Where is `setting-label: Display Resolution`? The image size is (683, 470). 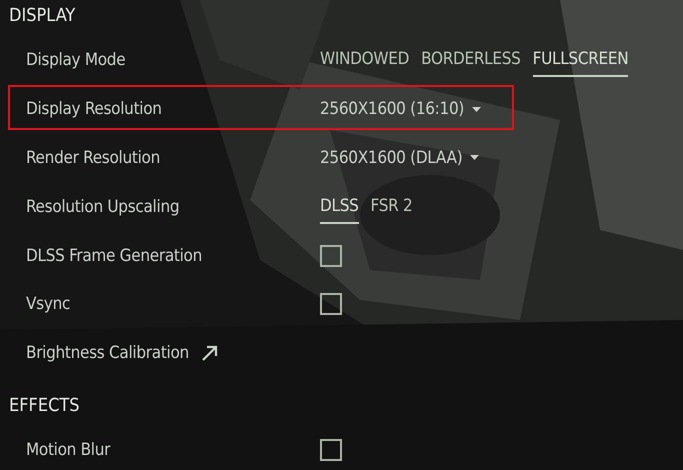 setting-label: Display Resolution is located at coordinates (94, 109).